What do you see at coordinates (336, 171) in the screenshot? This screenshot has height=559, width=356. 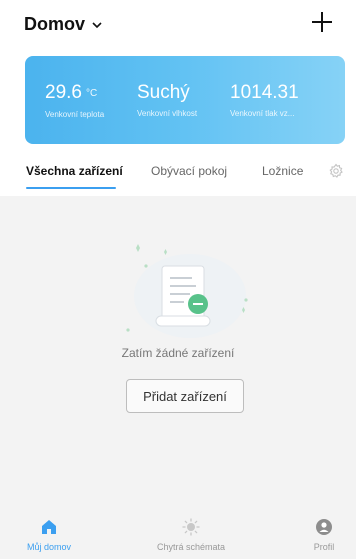 I see `gear-icon` at bounding box center [336, 171].